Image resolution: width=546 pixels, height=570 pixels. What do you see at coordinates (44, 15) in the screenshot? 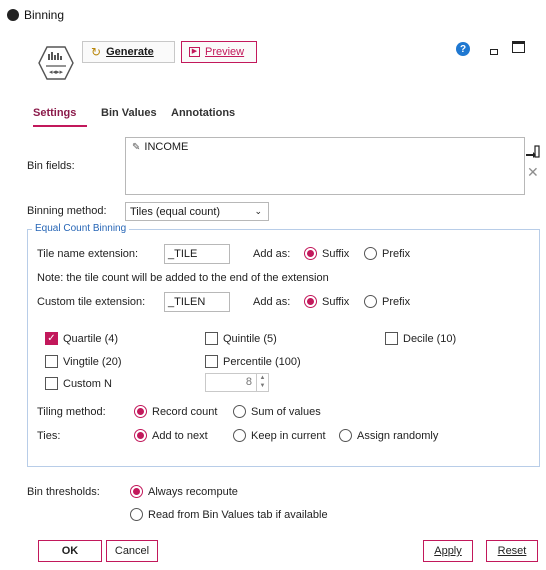
I see `window-title: Binning` at bounding box center [44, 15].